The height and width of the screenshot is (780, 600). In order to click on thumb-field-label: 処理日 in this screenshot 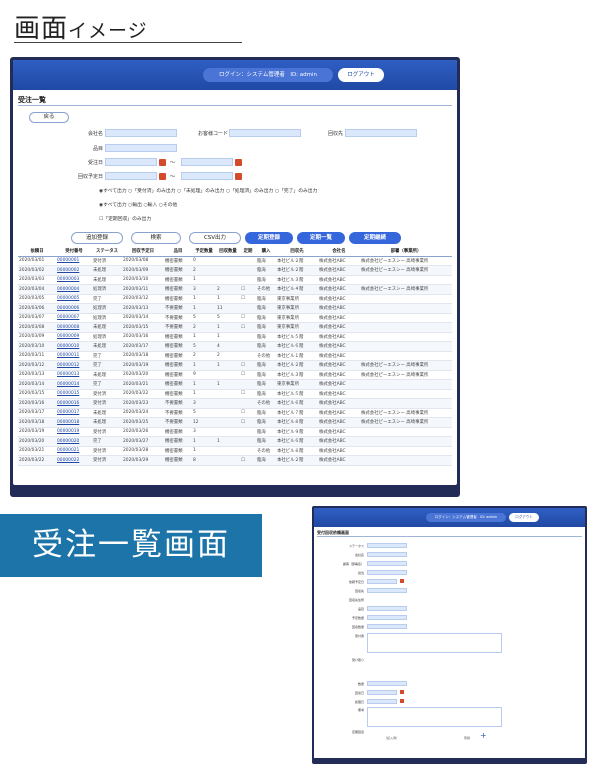, I will do `click(359, 702)`.